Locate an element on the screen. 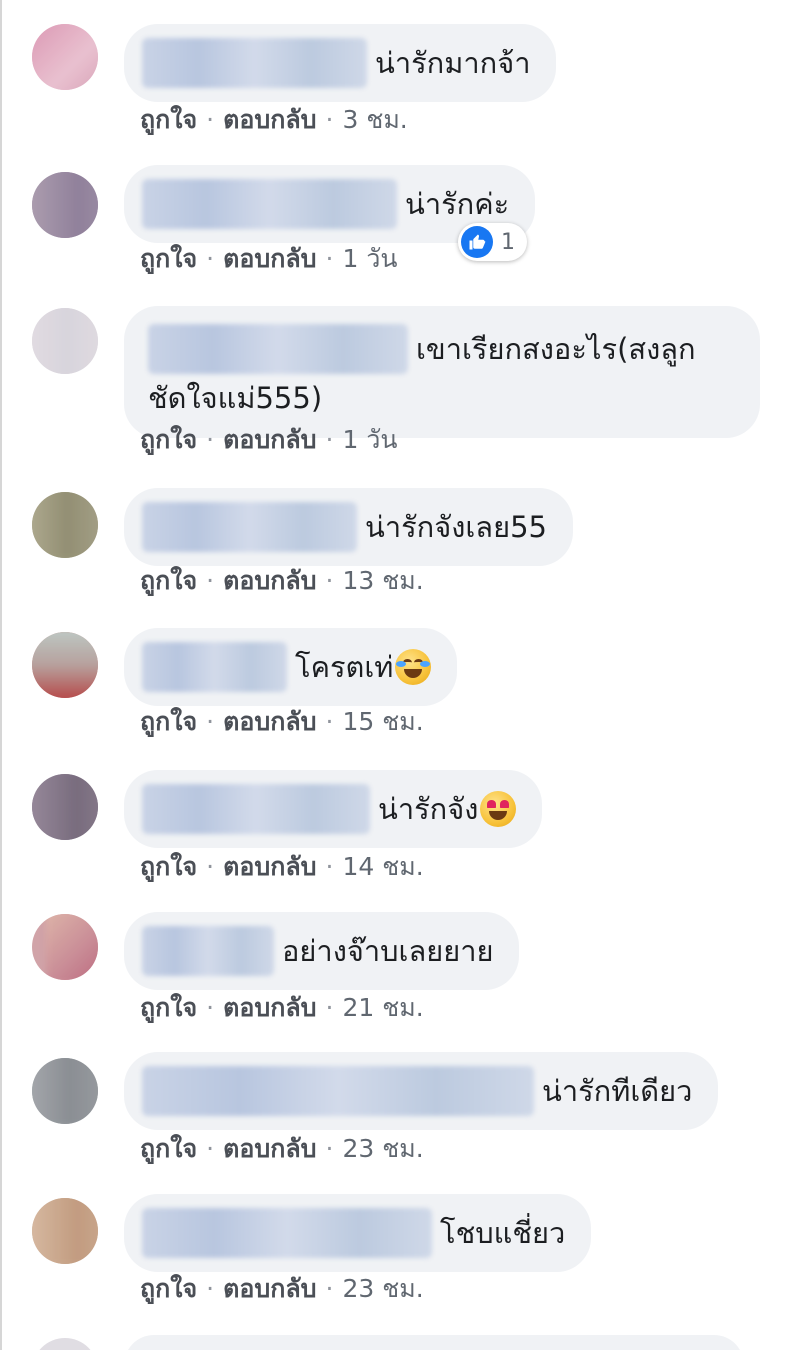 The width and height of the screenshot is (800, 1350). comment-text: น่ารักค่ะ is located at coordinates (457, 204).